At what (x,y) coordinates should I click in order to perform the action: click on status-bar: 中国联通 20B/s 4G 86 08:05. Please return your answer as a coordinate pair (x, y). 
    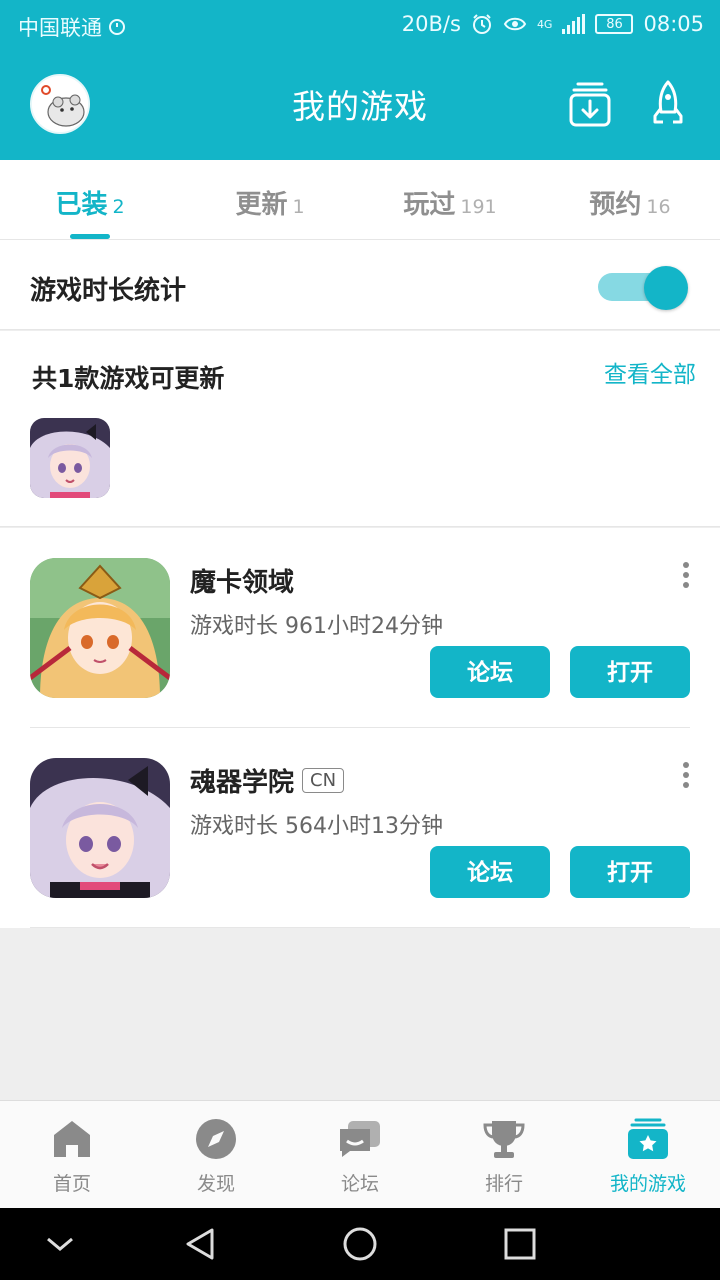
    Looking at the image, I should click on (360, 25).